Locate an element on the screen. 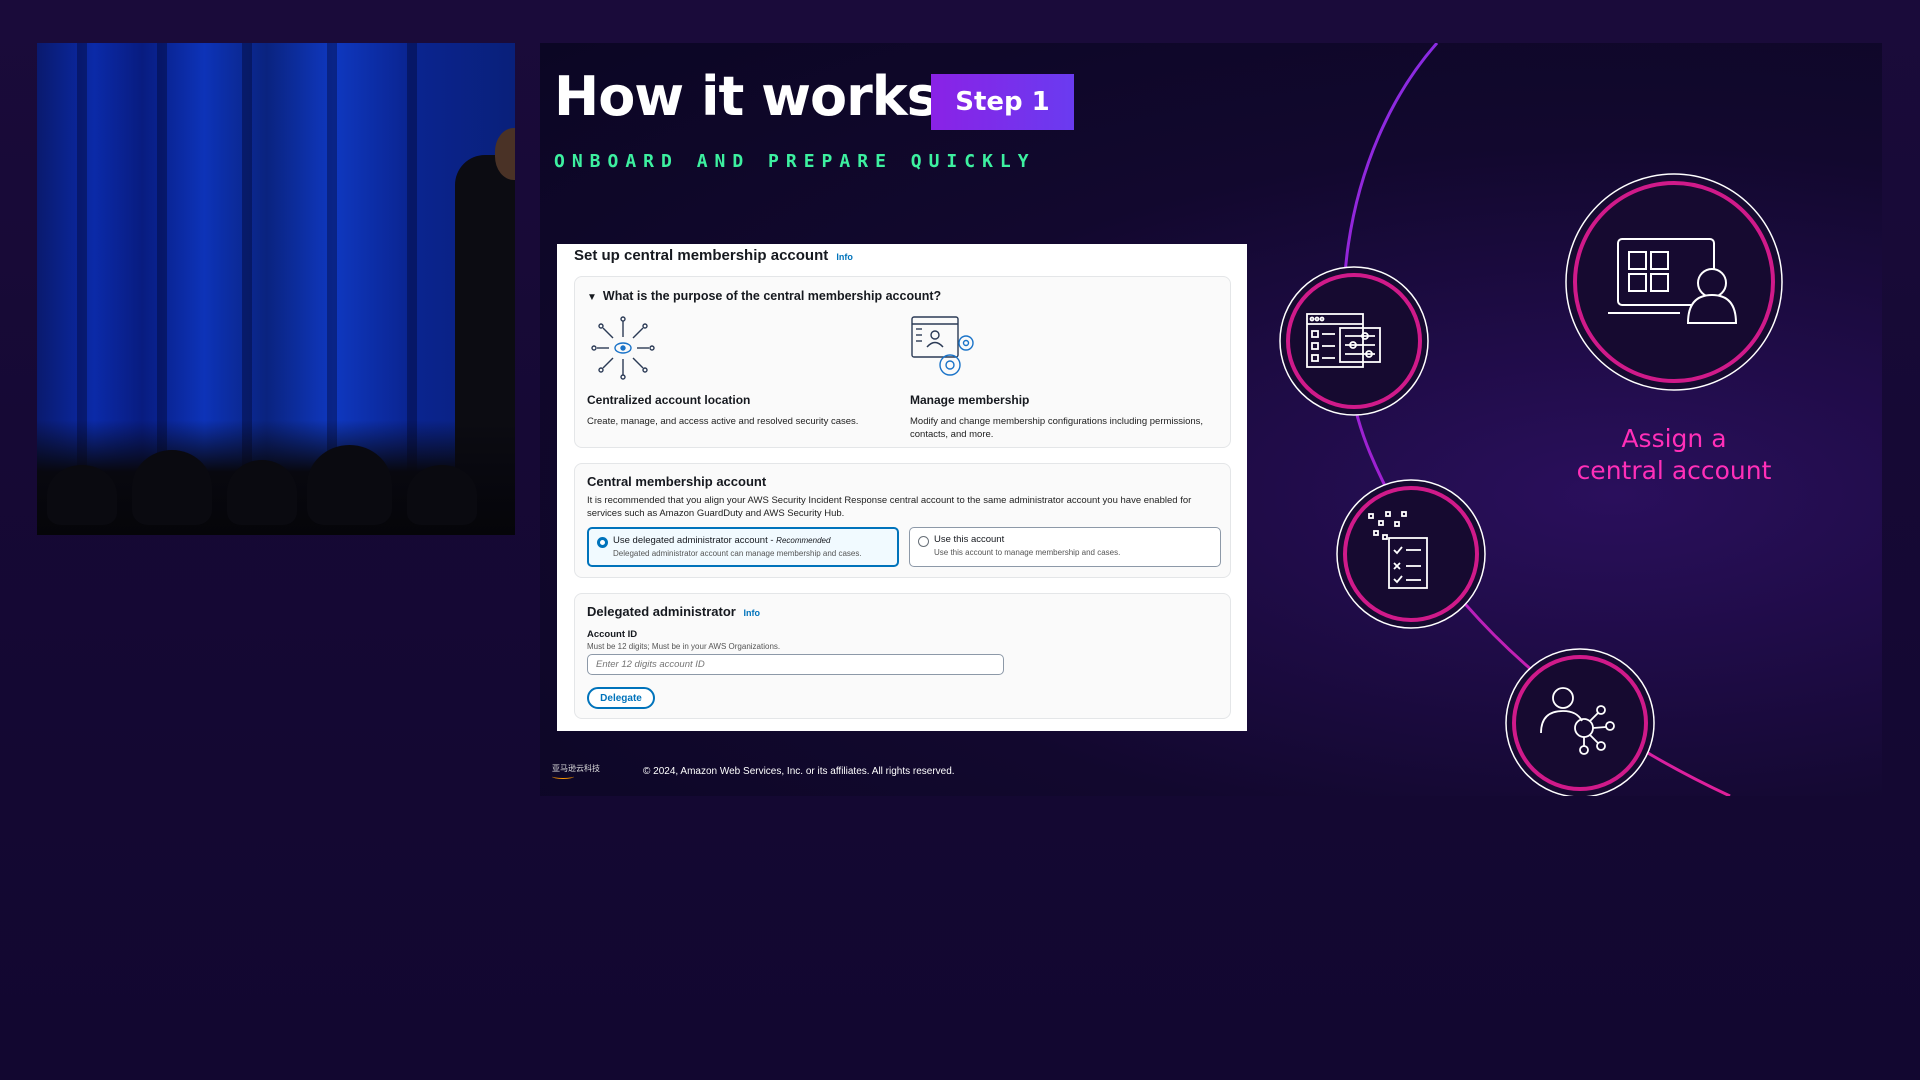  step-circle-users is located at coordinates (1580, 722).